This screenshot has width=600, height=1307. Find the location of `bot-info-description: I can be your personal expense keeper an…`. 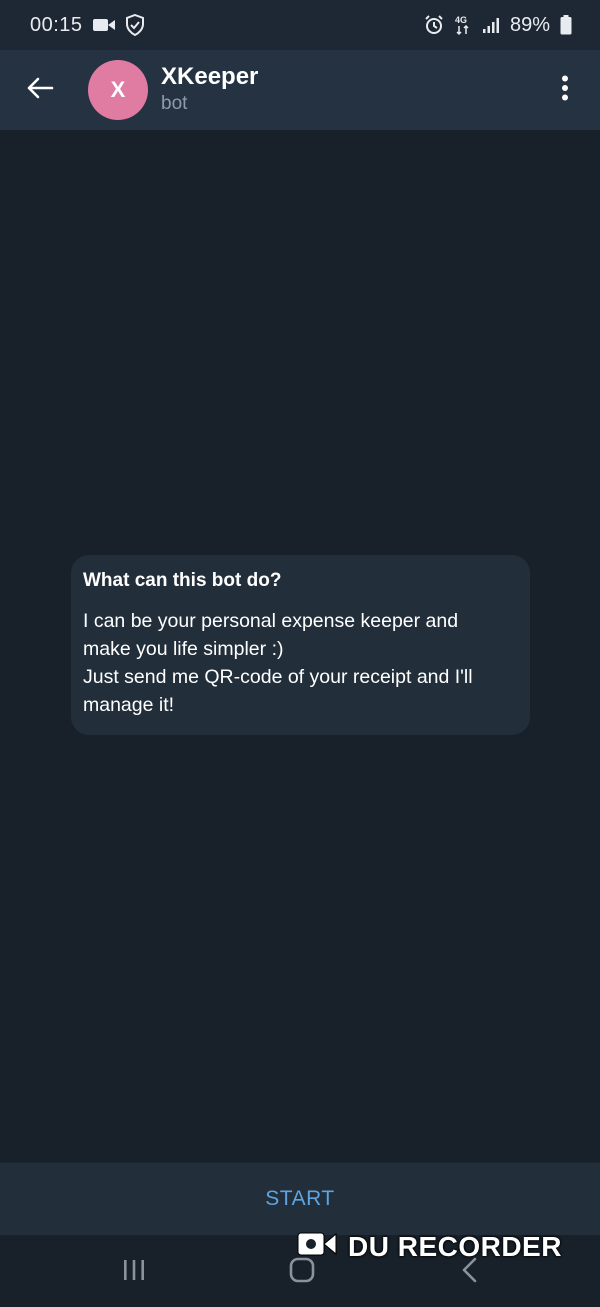

bot-info-description: I can be your personal expense keeper an… is located at coordinates (300, 663).